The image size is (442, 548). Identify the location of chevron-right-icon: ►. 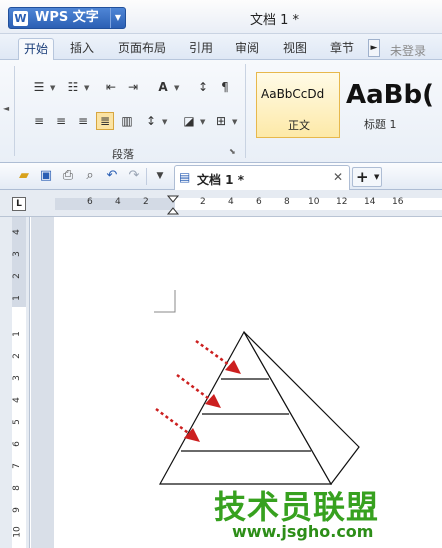
(374, 48).